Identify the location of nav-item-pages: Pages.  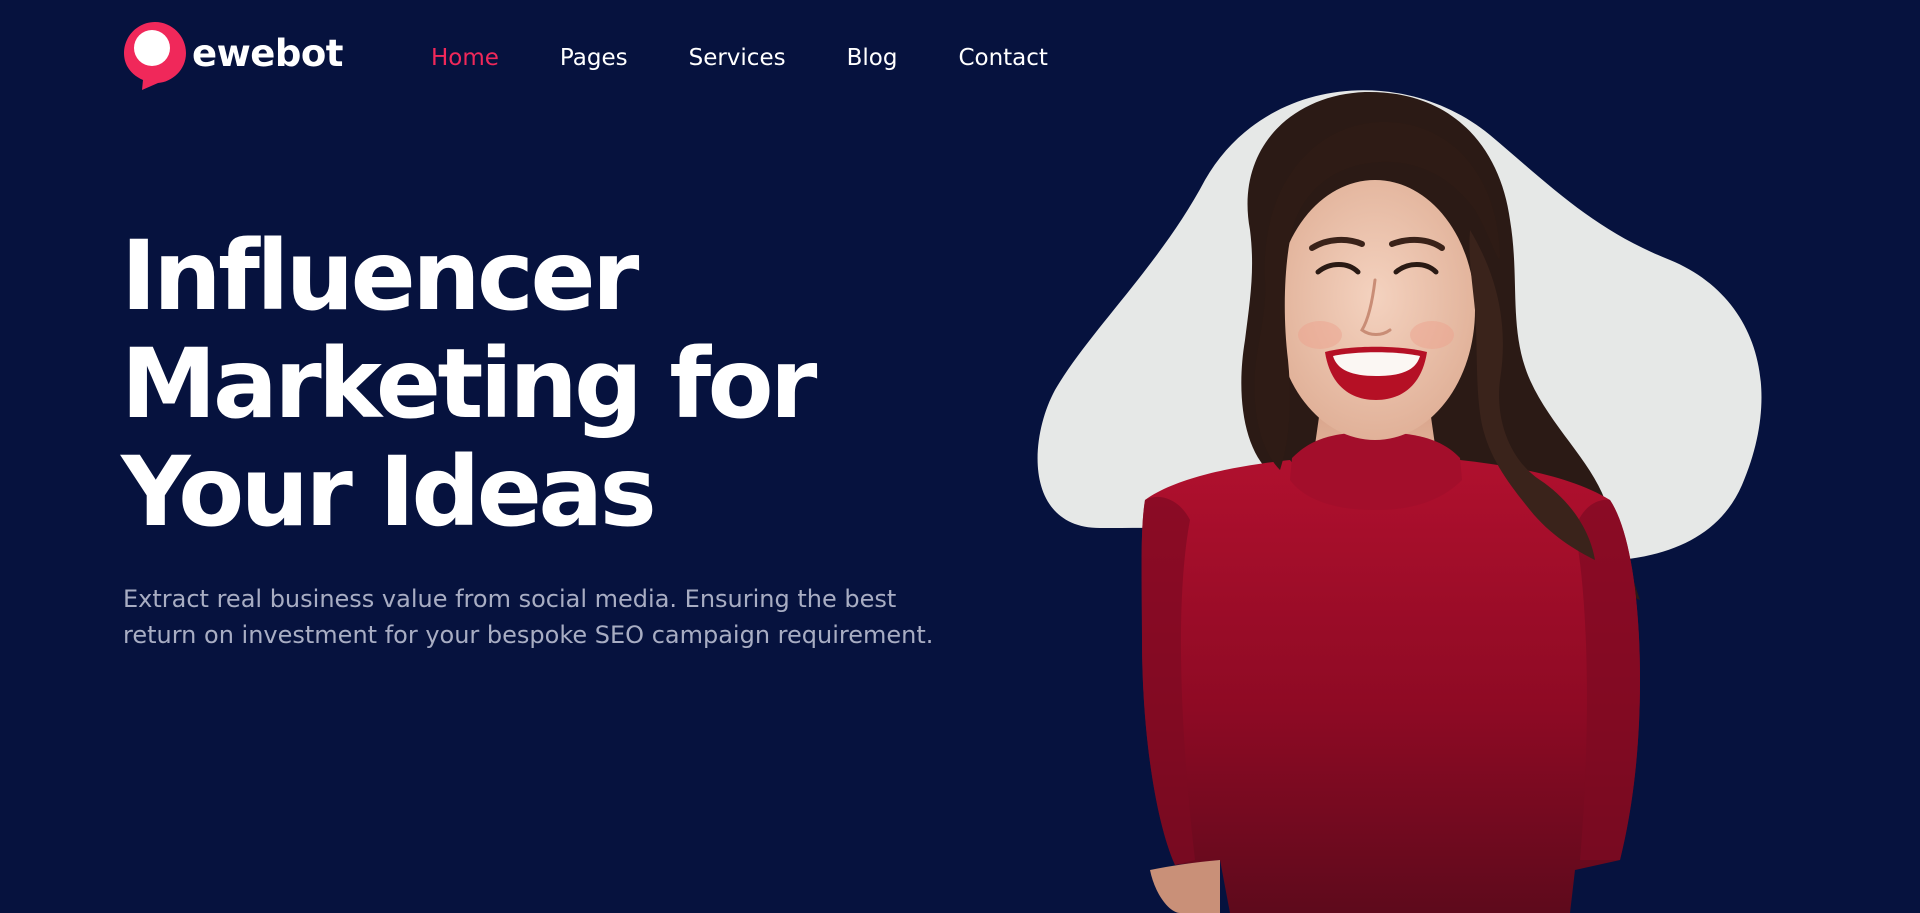
(594, 58).